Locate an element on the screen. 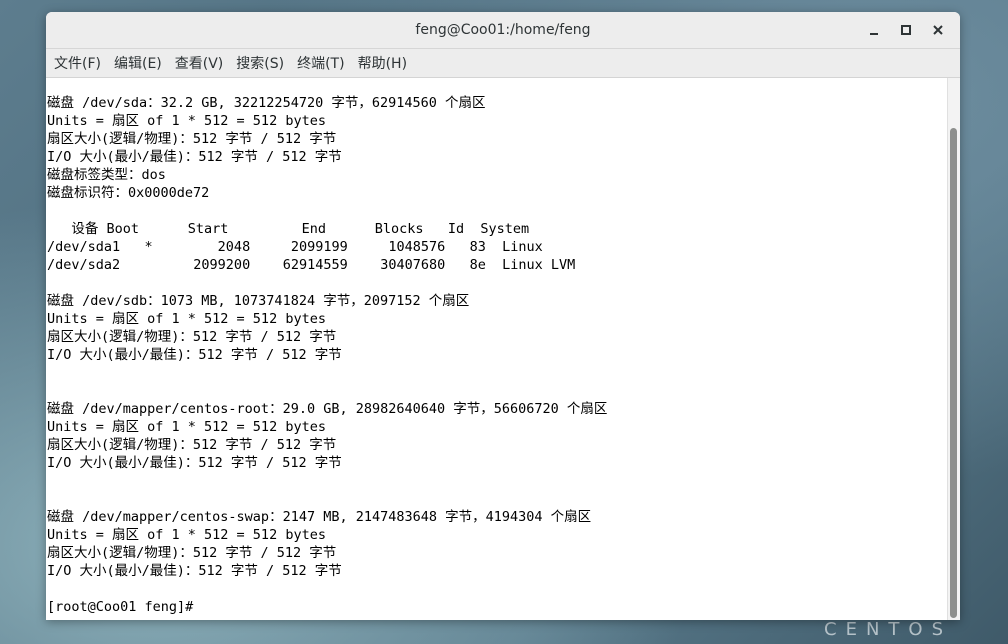 The height and width of the screenshot is (644, 1008). maximize-button is located at coordinates (906, 30).